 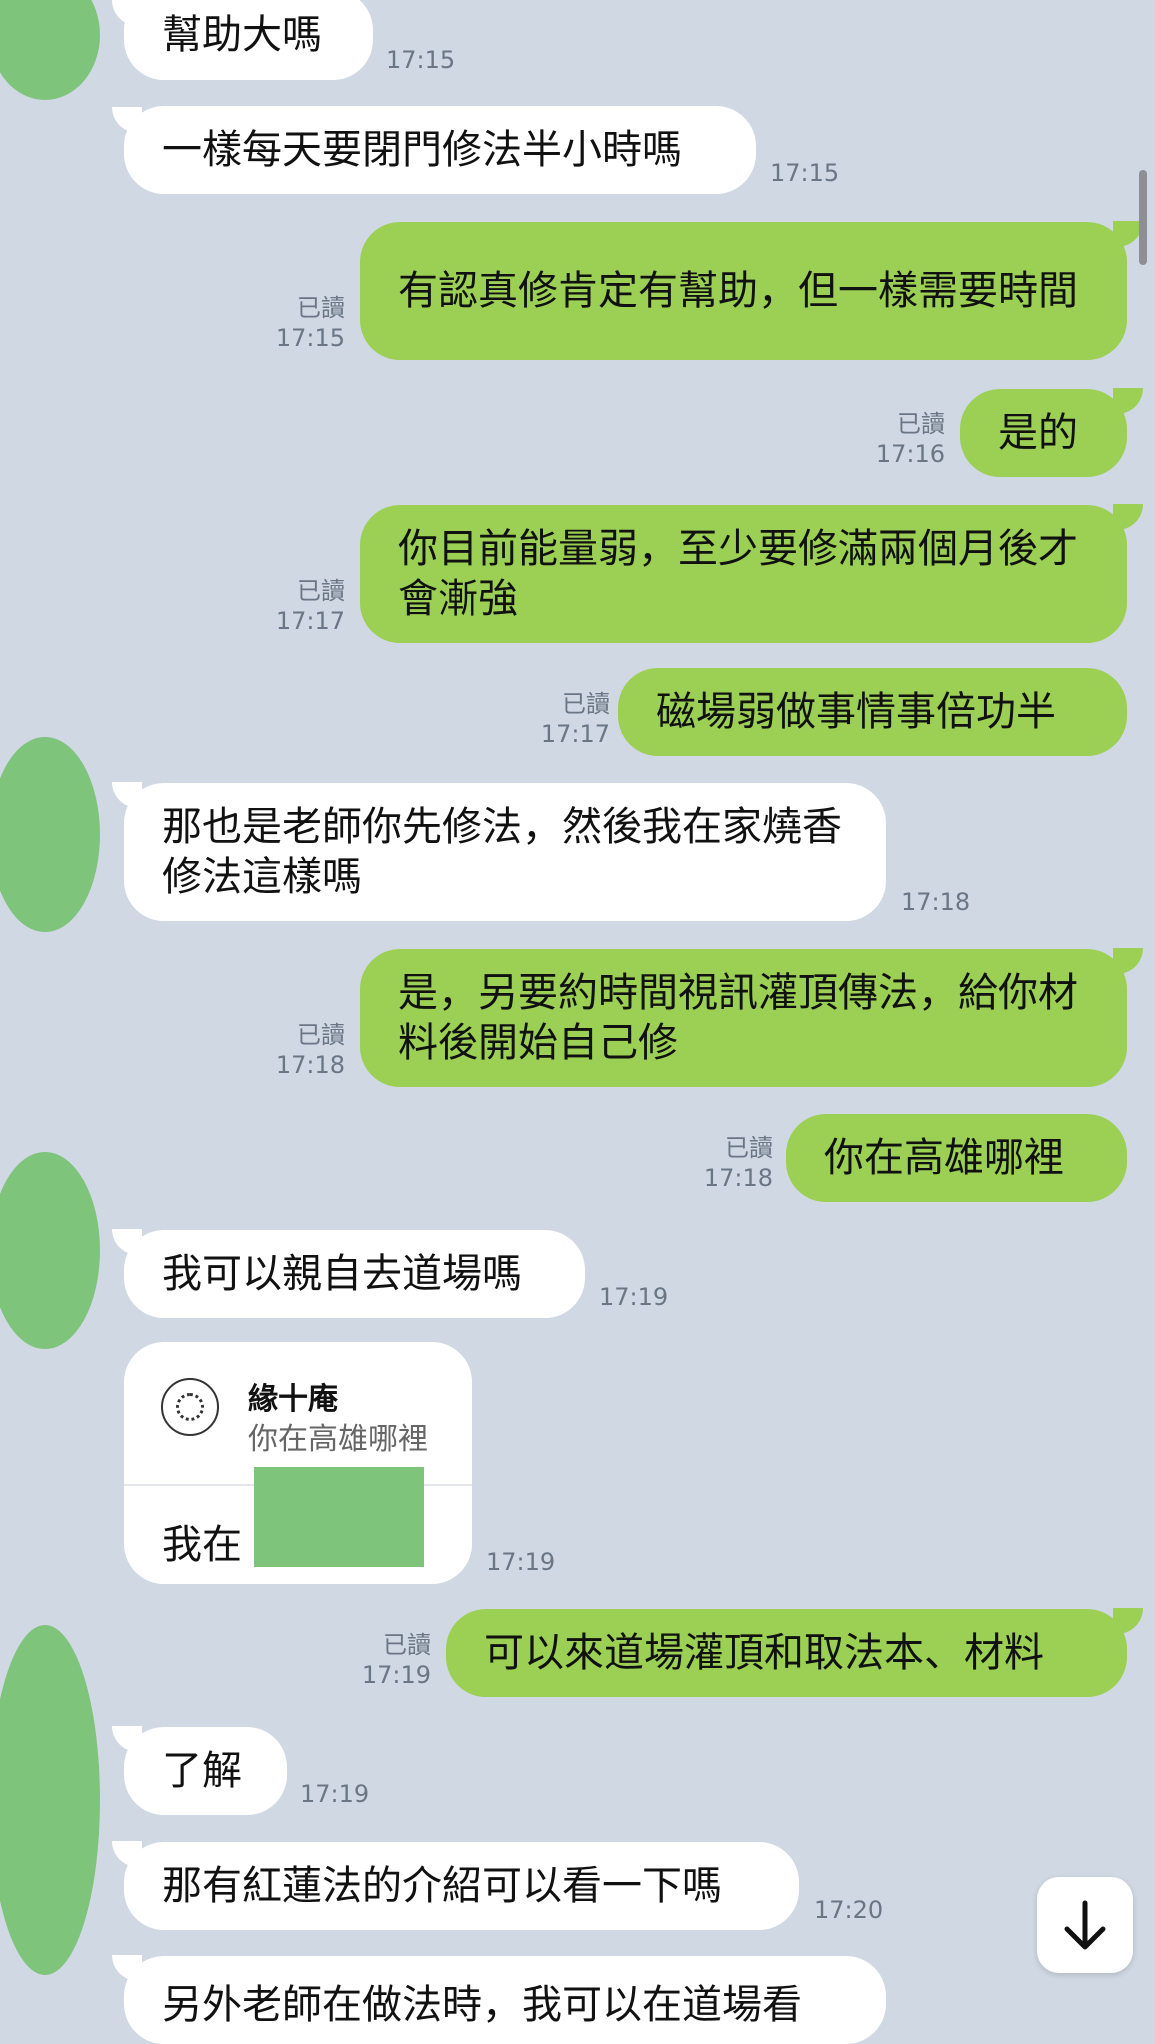 What do you see at coordinates (856, 712) in the screenshot?
I see `message-text: 磁場弱做事情事倍功半` at bounding box center [856, 712].